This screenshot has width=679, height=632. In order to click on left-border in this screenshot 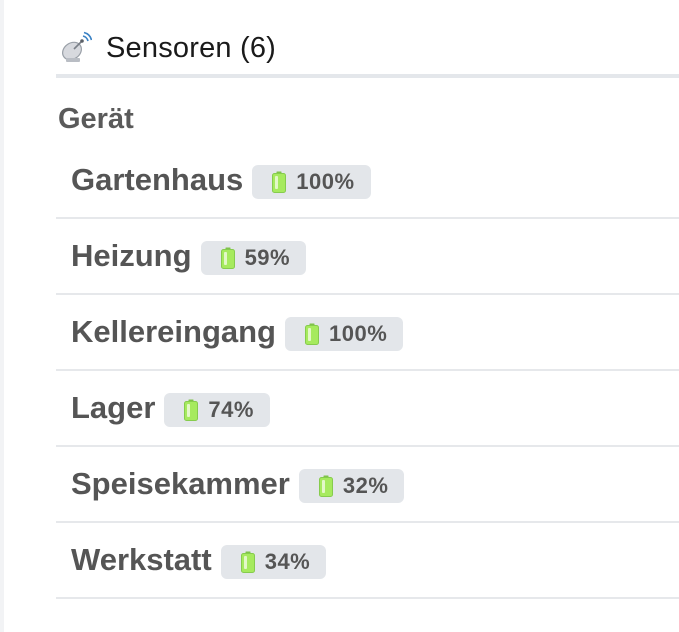, I will do `click(2, 316)`.